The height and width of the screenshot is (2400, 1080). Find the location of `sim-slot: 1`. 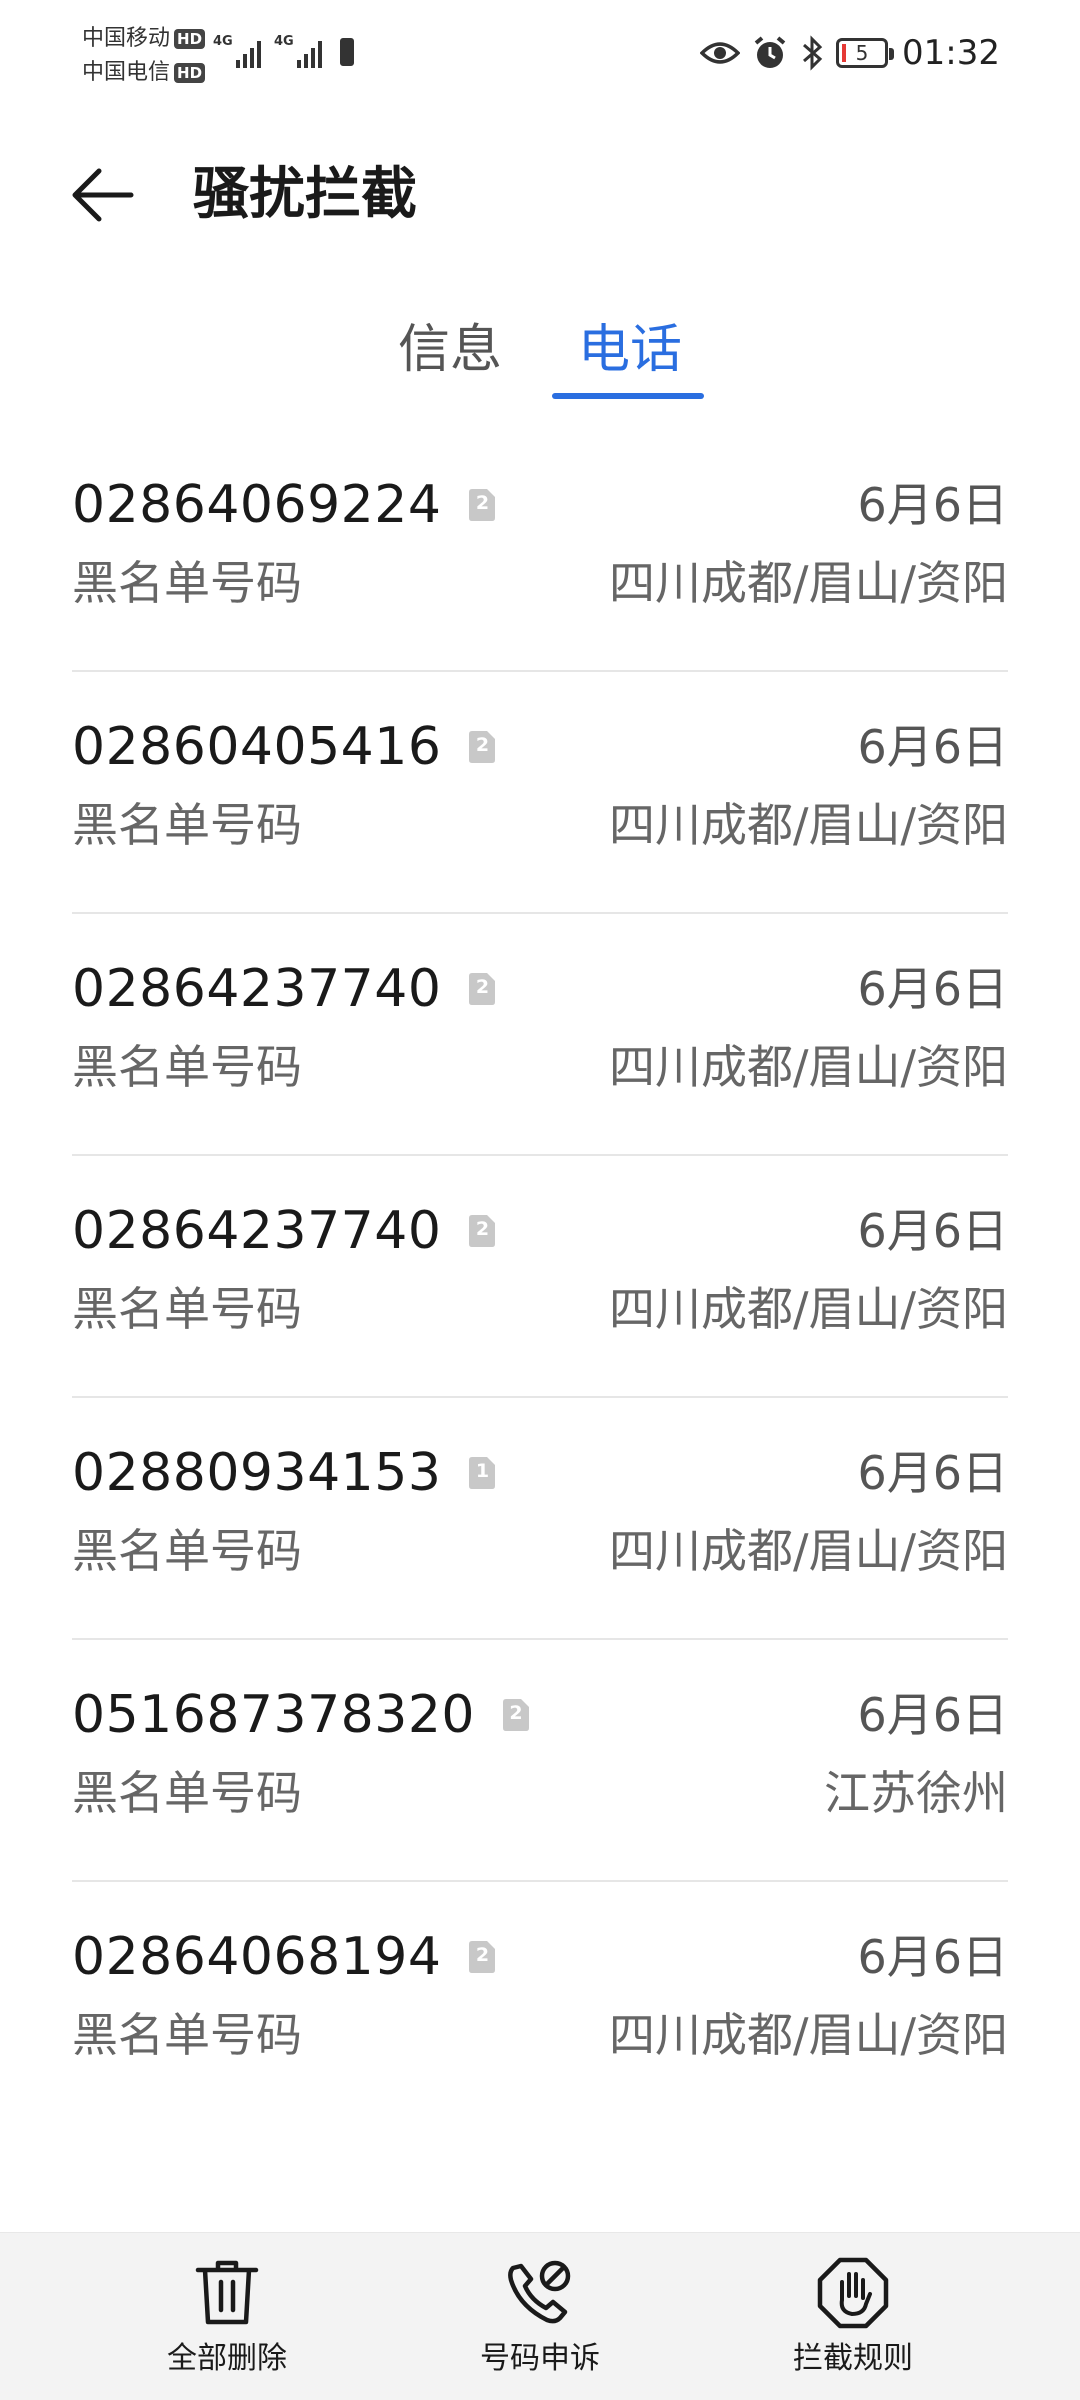

sim-slot: 1 is located at coordinates (482, 1471).